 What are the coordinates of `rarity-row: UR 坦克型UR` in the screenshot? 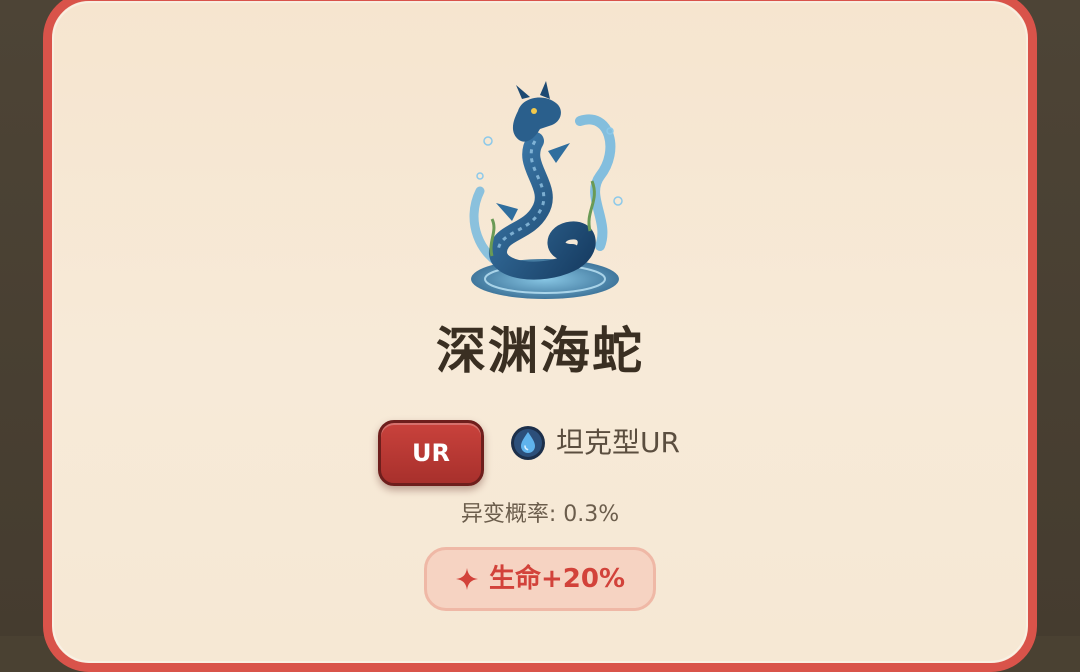 It's located at (540, 452).